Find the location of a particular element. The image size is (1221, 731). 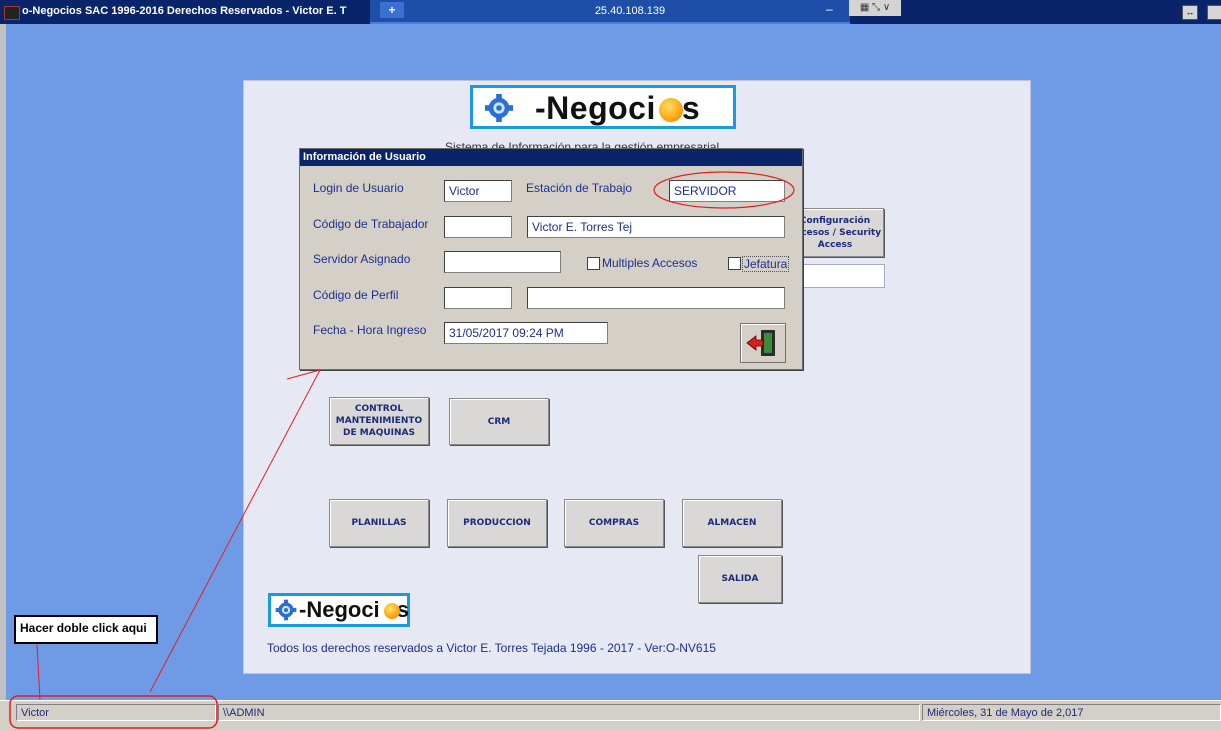

restore-window-button: ▦ ⤡ ∨ is located at coordinates (875, 8).